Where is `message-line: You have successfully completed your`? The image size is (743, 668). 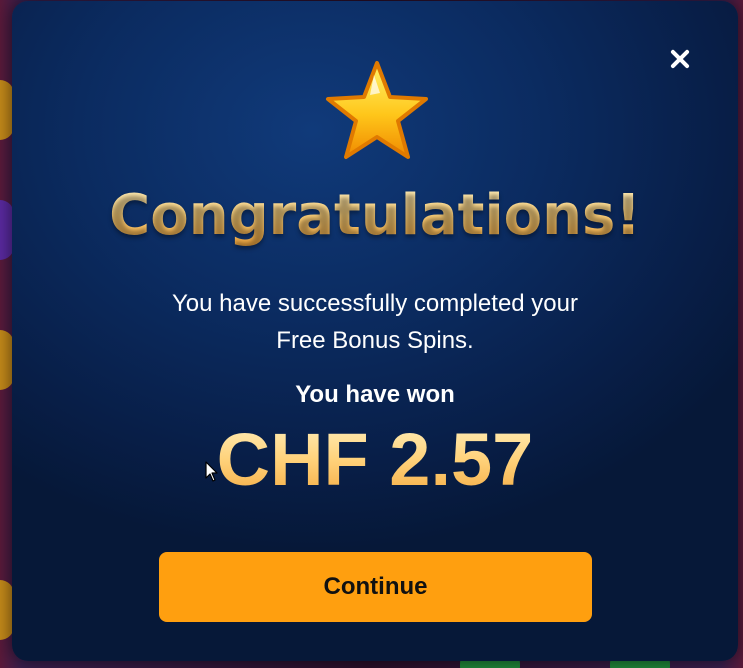
message-line: You have successfully completed your is located at coordinates (374, 303).